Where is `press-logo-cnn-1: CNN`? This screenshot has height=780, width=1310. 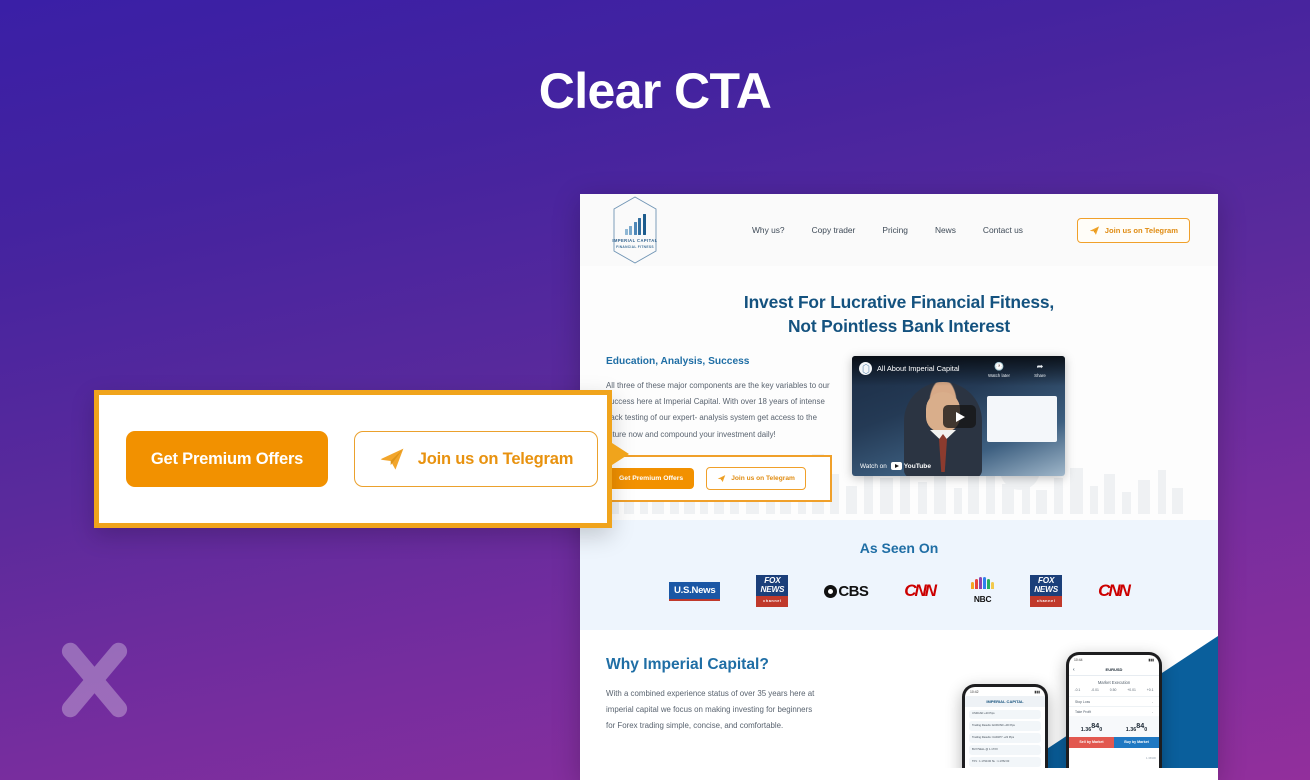 press-logo-cnn-1: CNN is located at coordinates (920, 590).